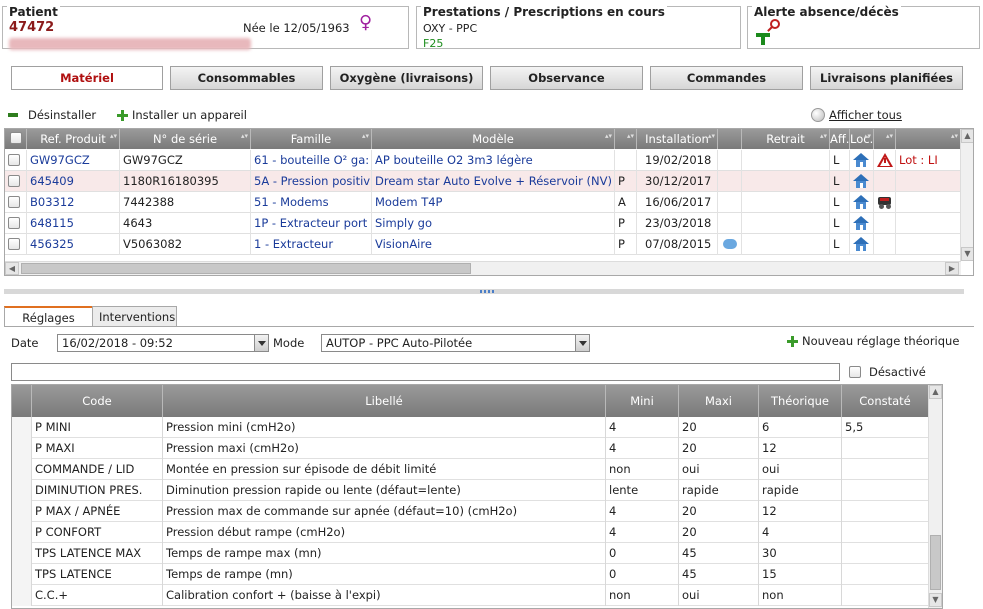 Image resolution: width=983 pixels, height=609 pixels. I want to click on comment-icon, so click(730, 244).